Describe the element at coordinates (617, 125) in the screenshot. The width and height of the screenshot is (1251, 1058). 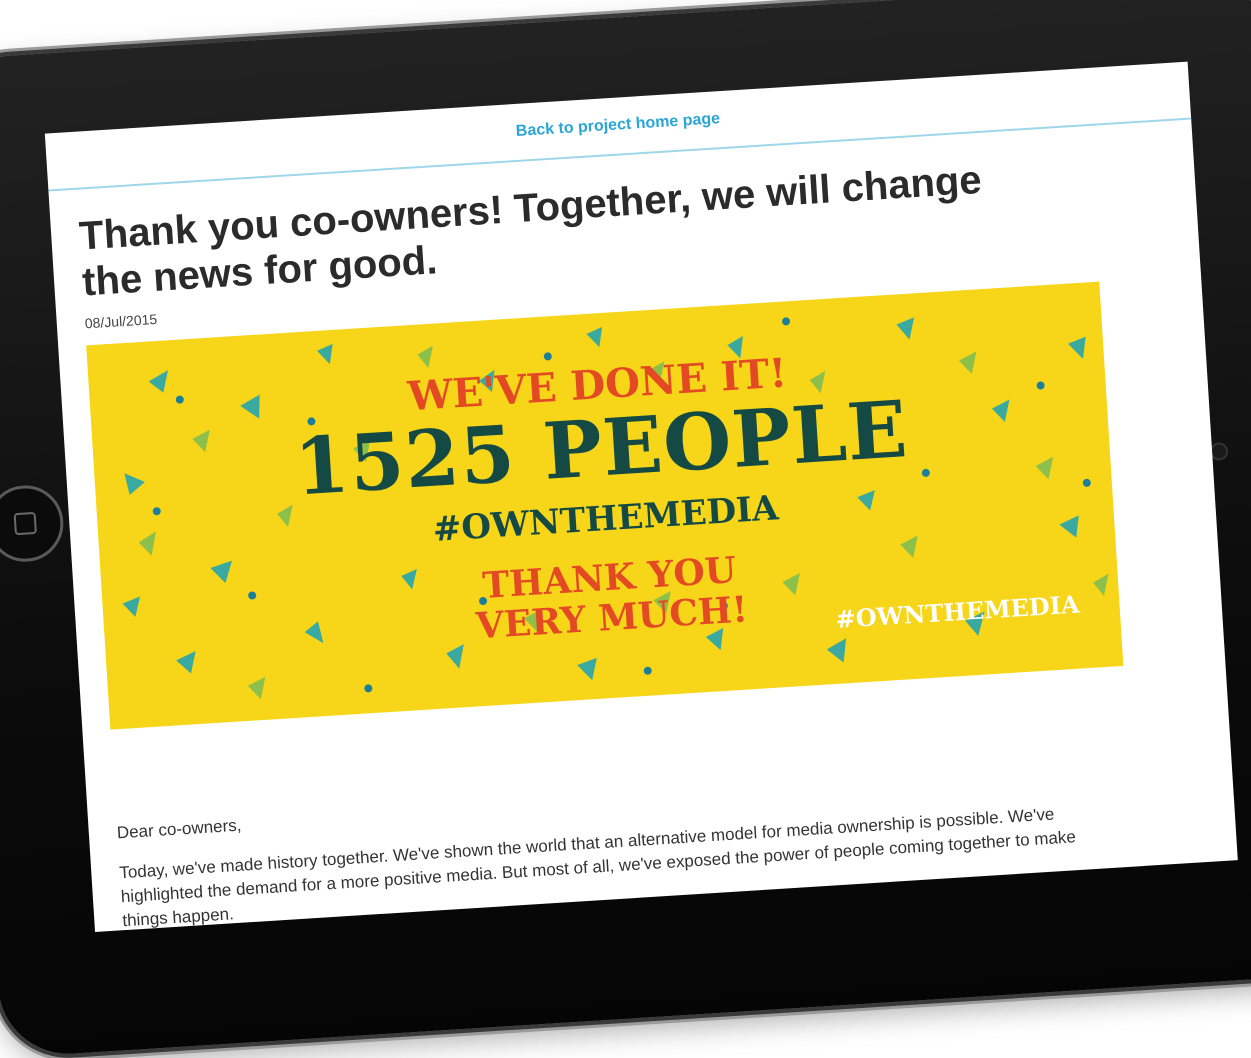
I see `back-to-project-link: Back to project home page` at that location.